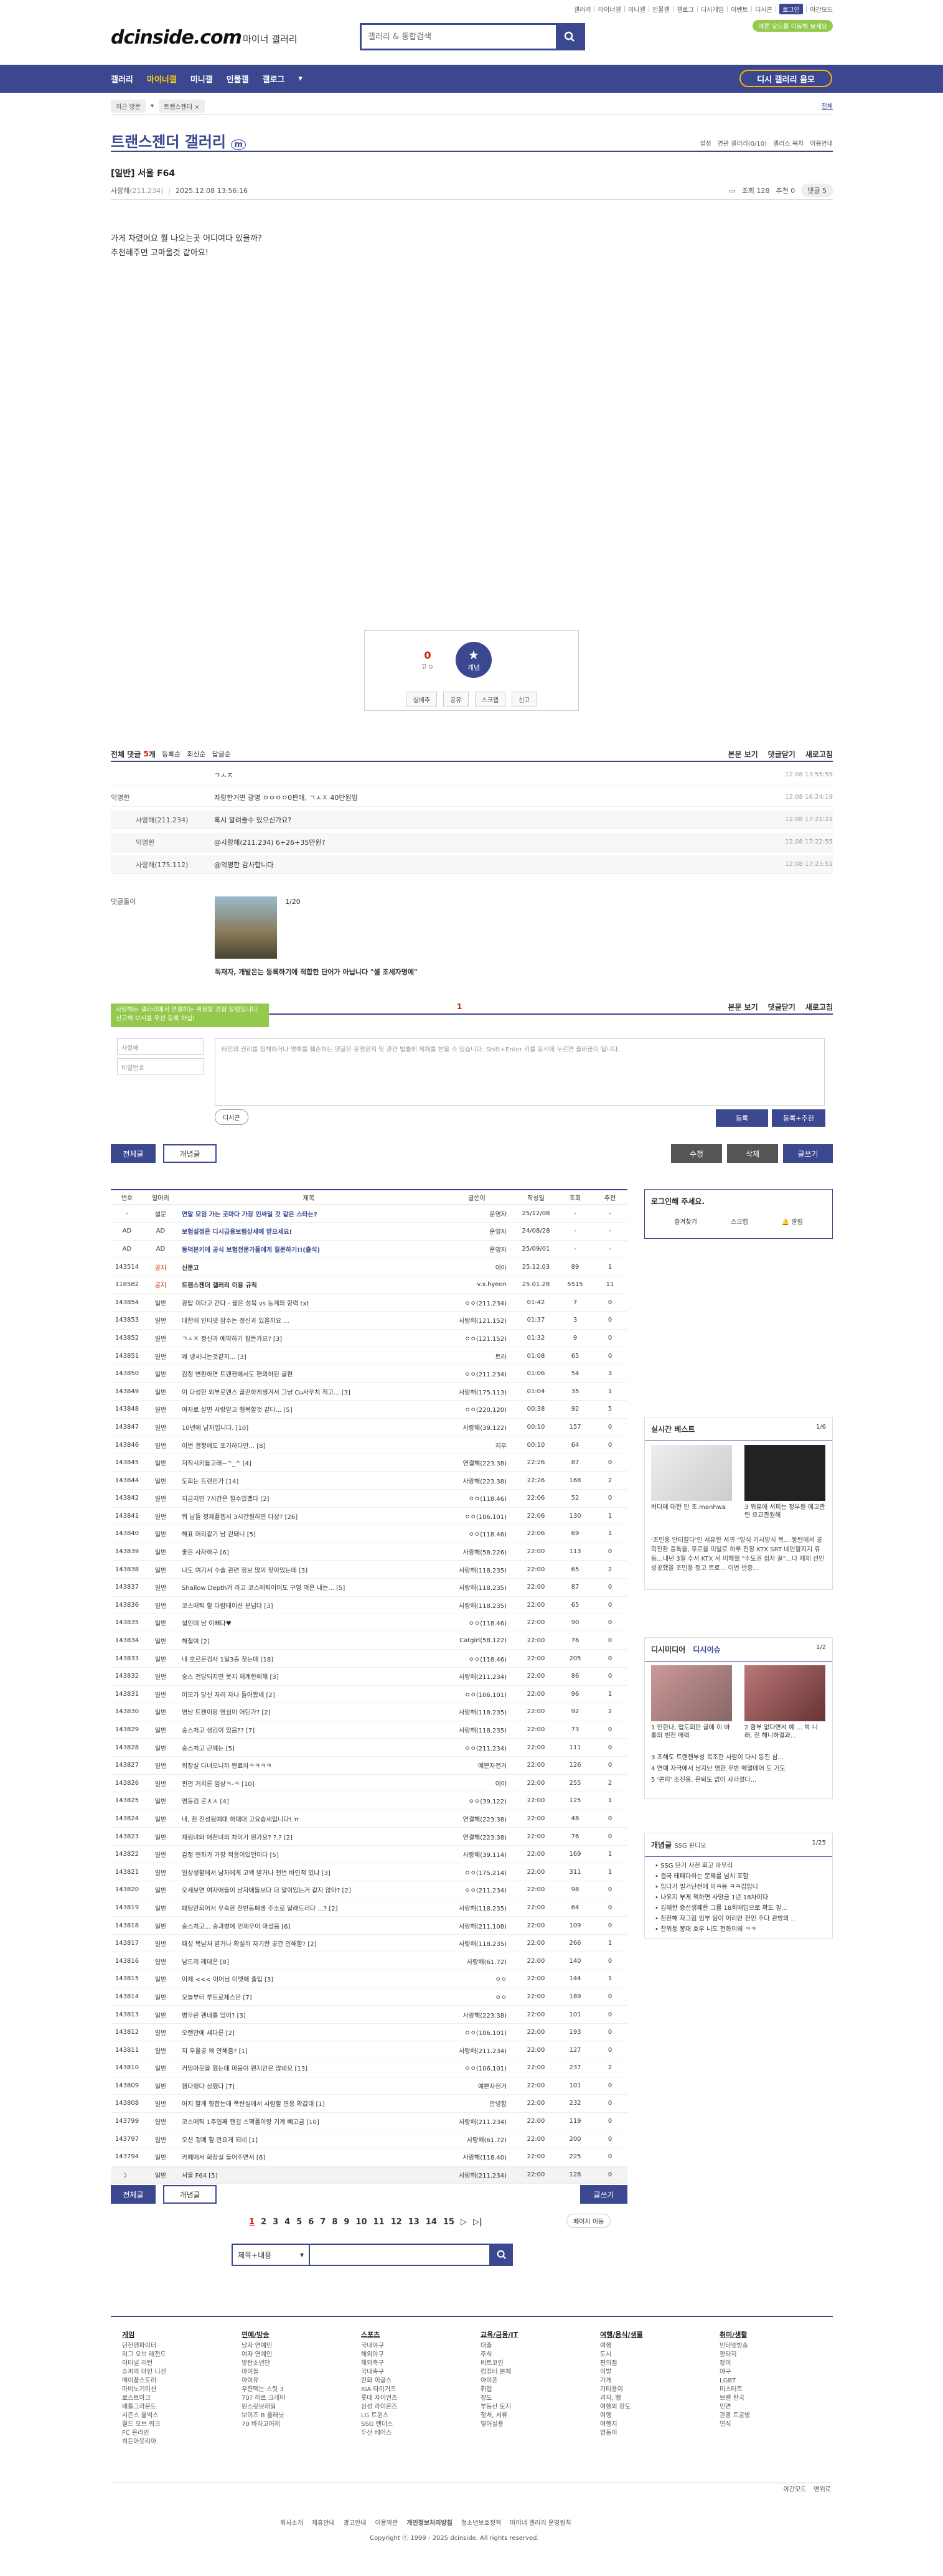 The width and height of the screenshot is (943, 2576). Describe the element at coordinates (308, 1231) in the screenshot. I see `post-title-link: 보험설정은 디시금융보험상세에 받으세요!` at that location.